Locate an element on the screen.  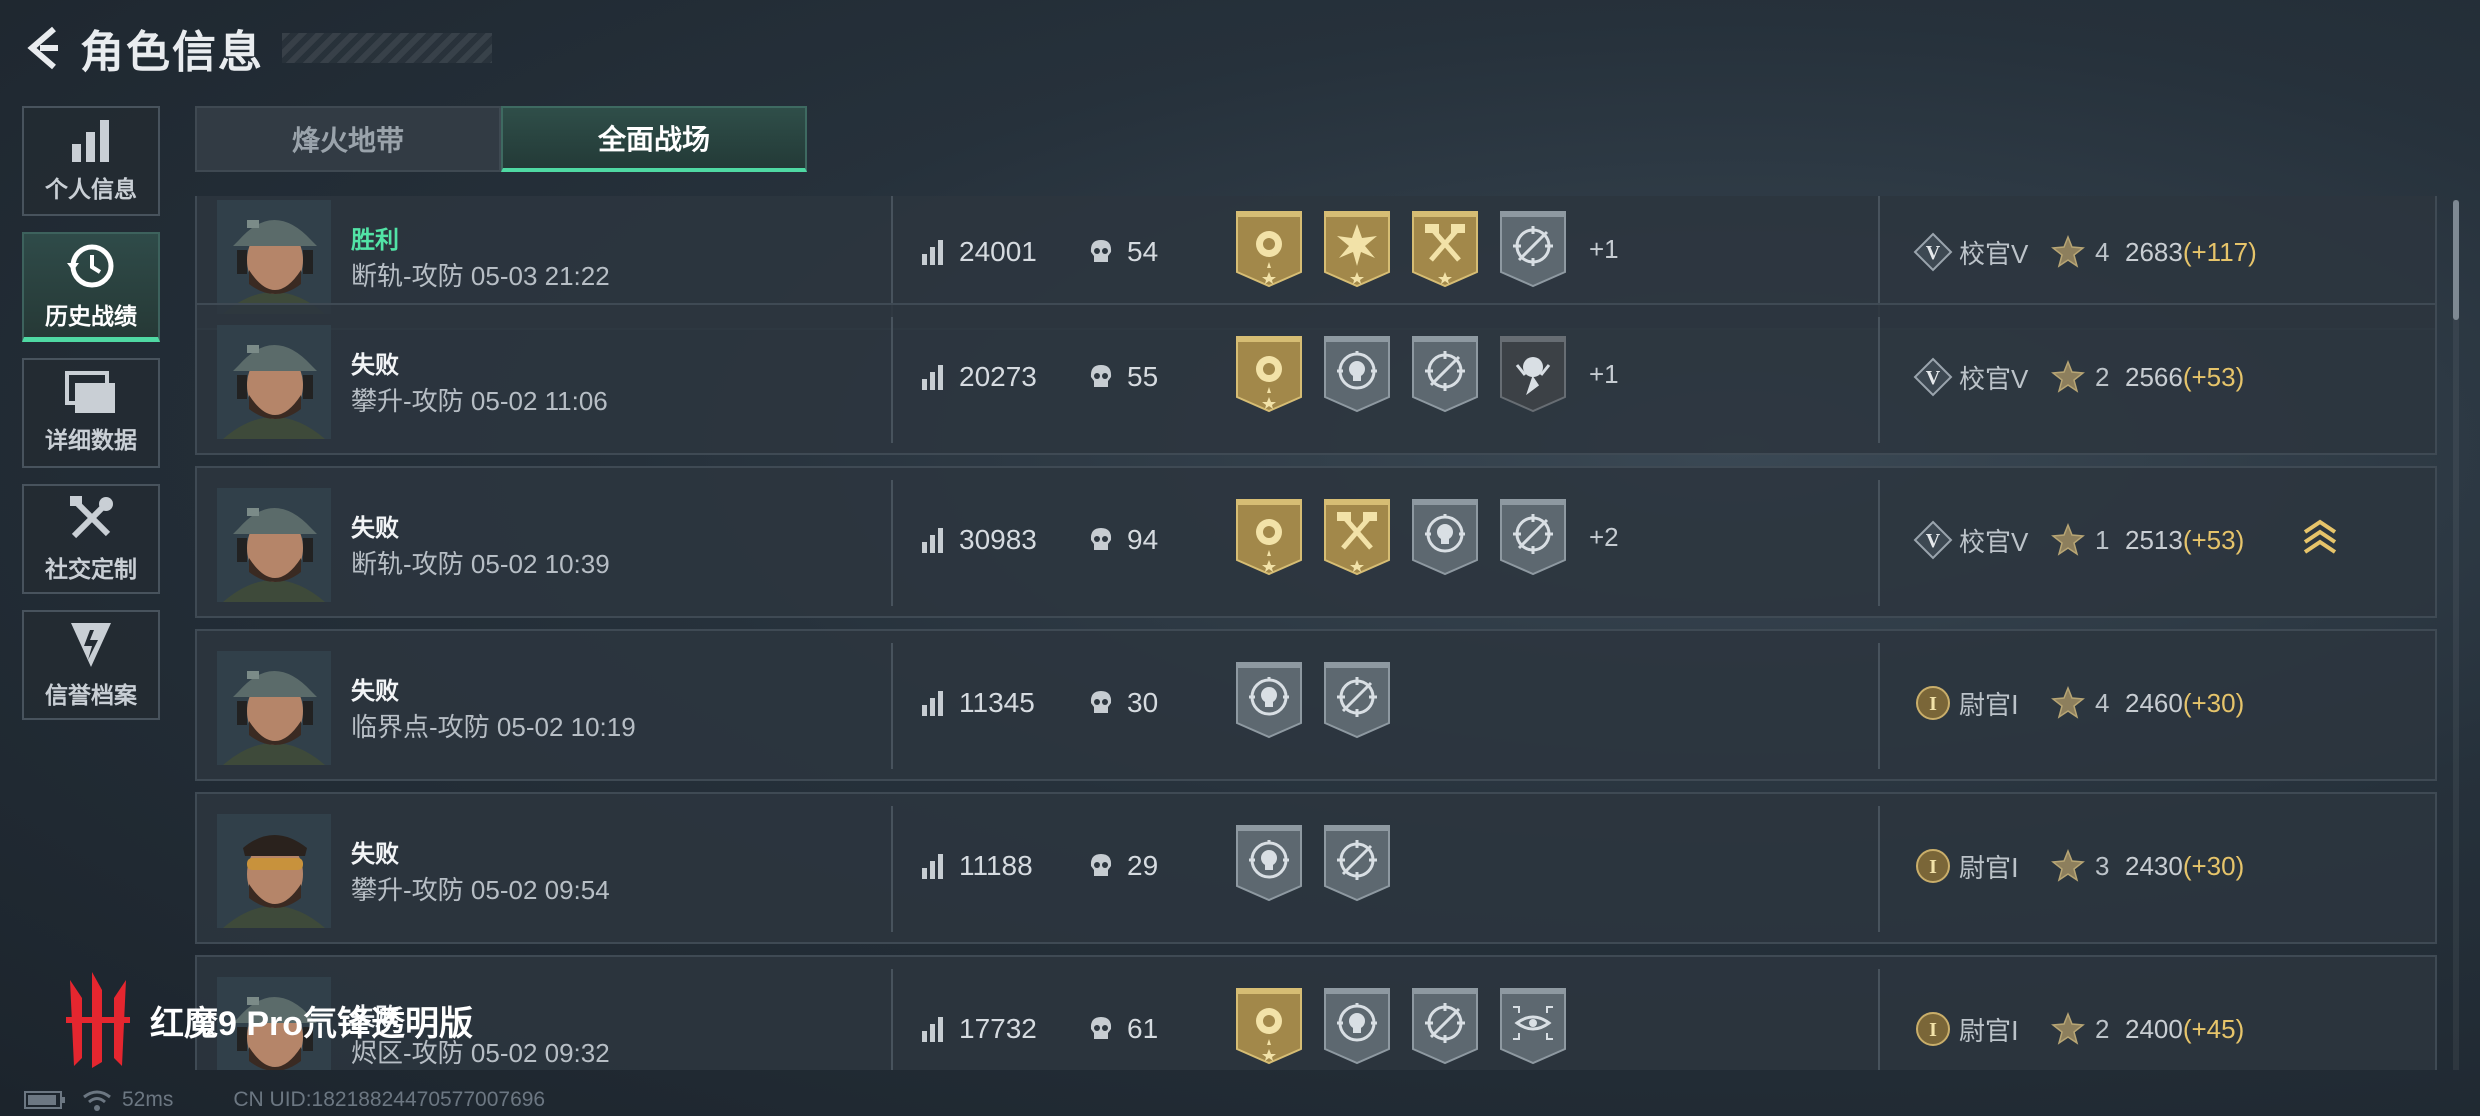
match-result: 胜利 is located at coordinates (375, 240).